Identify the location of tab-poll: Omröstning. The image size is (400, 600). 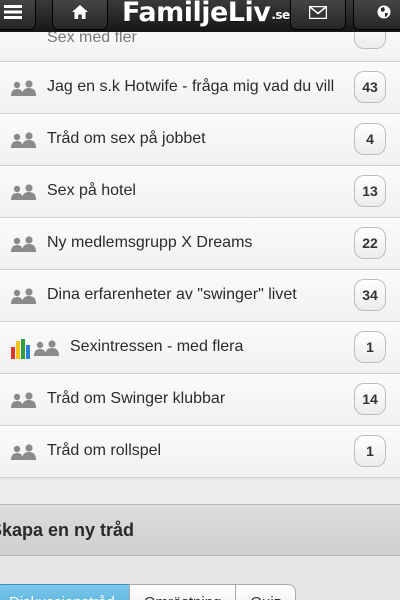
(182, 592).